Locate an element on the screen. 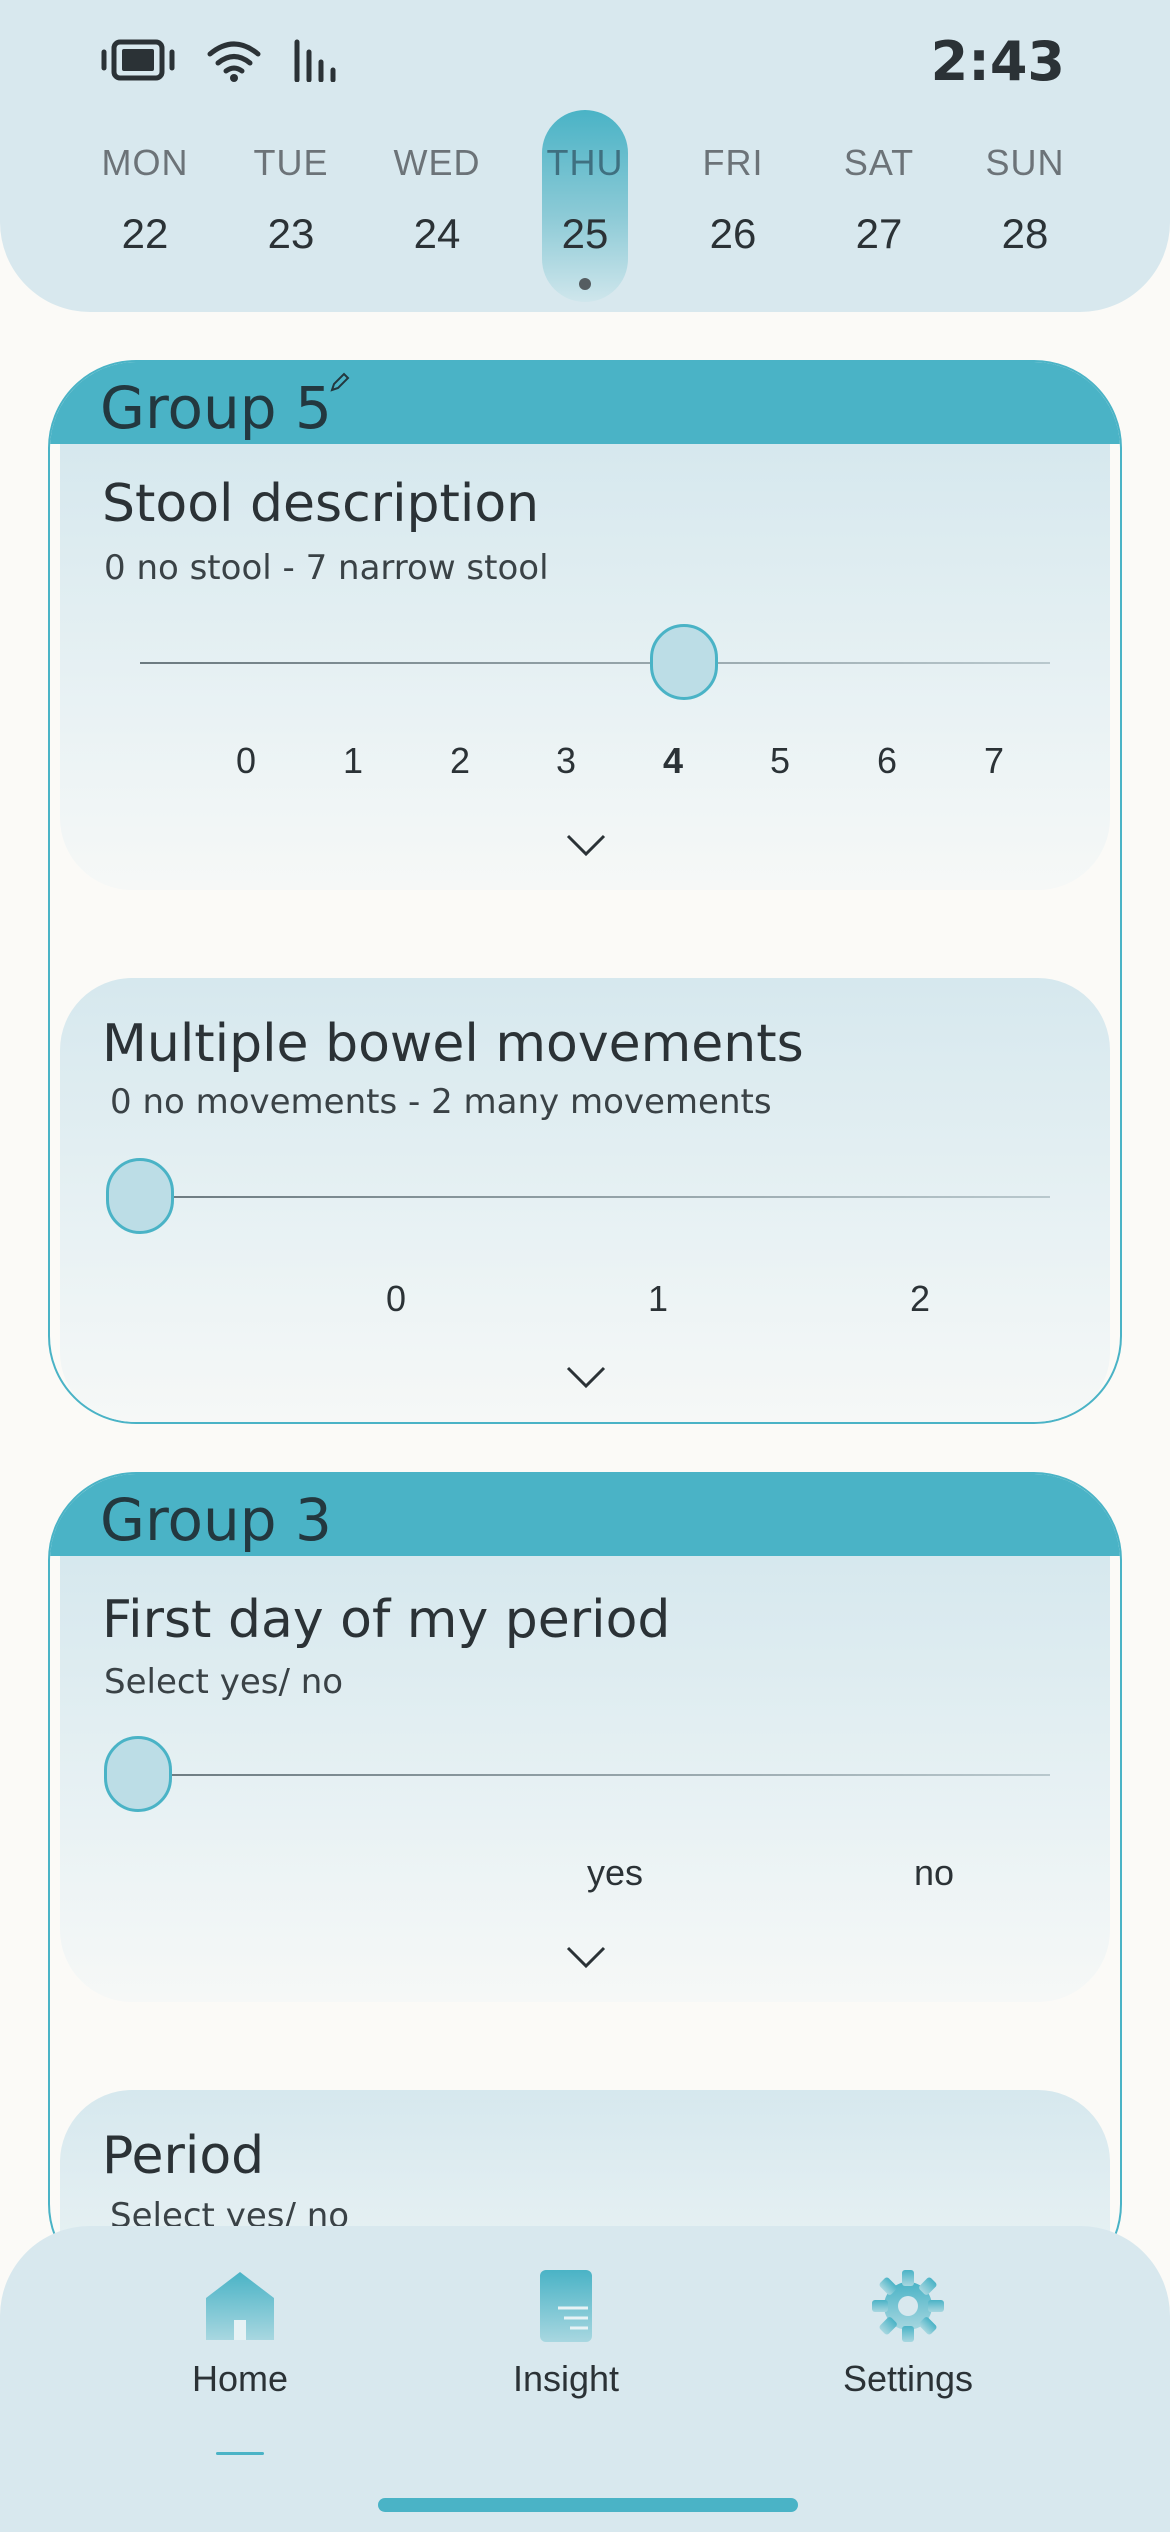  group-header: Group 5 is located at coordinates (585, 403).